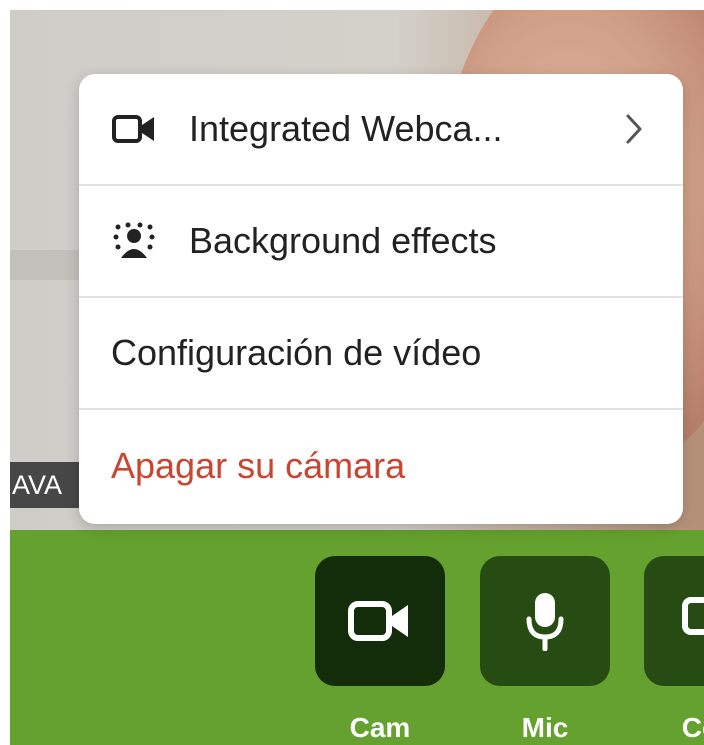 The height and width of the screenshot is (745, 704). I want to click on menu-item-background-effects: Background effects, so click(381, 242).